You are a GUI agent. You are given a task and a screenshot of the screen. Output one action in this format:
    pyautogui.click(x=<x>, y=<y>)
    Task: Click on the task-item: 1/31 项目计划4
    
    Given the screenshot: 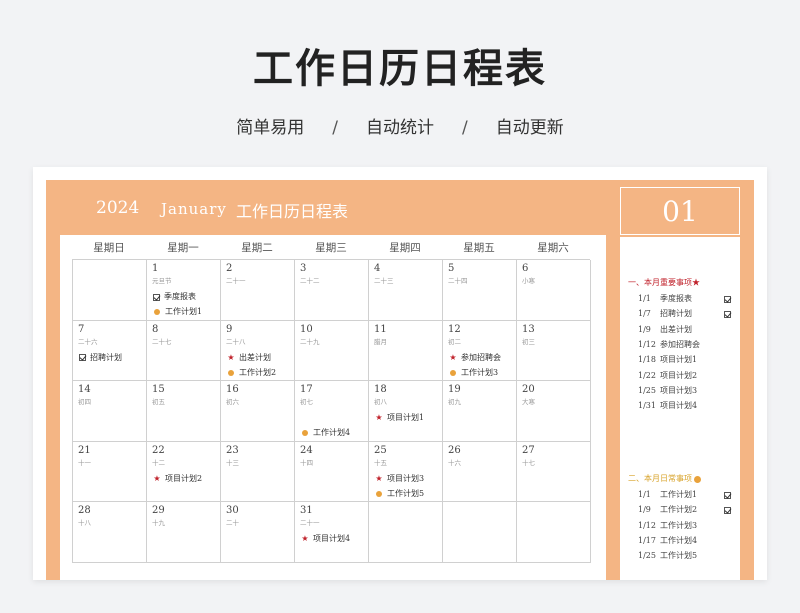 What is the action you would take?
    pyautogui.click(x=688, y=406)
    